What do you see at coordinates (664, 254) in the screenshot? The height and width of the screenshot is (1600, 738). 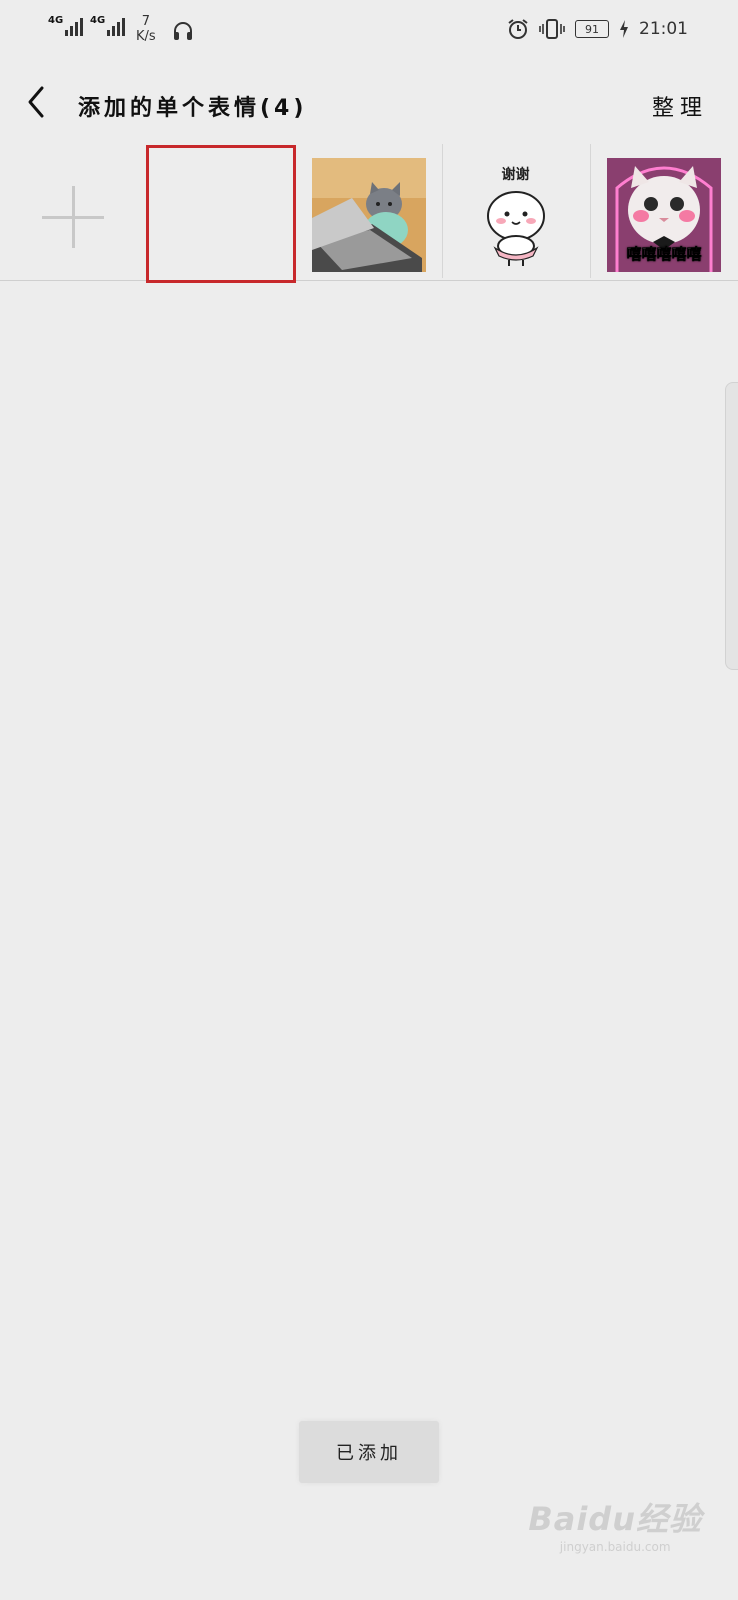 I see `kitten-caption: 嘻嘻嘻嘻嘻` at bounding box center [664, 254].